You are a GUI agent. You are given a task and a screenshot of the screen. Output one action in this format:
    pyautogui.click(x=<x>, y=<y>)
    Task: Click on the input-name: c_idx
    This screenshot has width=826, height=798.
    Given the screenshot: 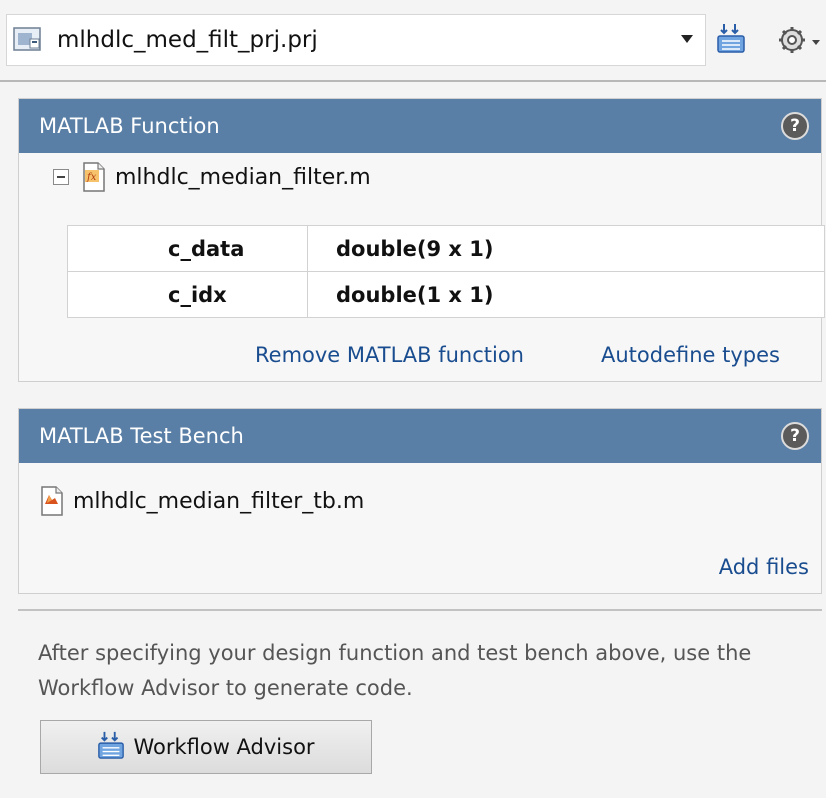 What is the action you would take?
    pyautogui.click(x=187, y=294)
    